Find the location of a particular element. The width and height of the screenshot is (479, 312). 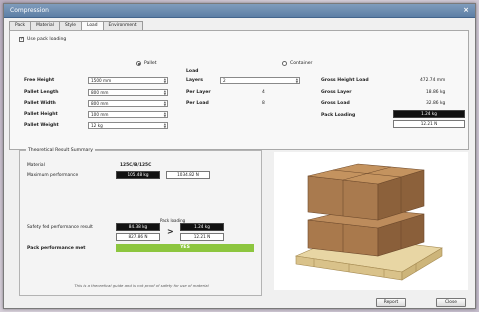

pack-loading-n-box: 12.21 N is located at coordinates (429, 124).